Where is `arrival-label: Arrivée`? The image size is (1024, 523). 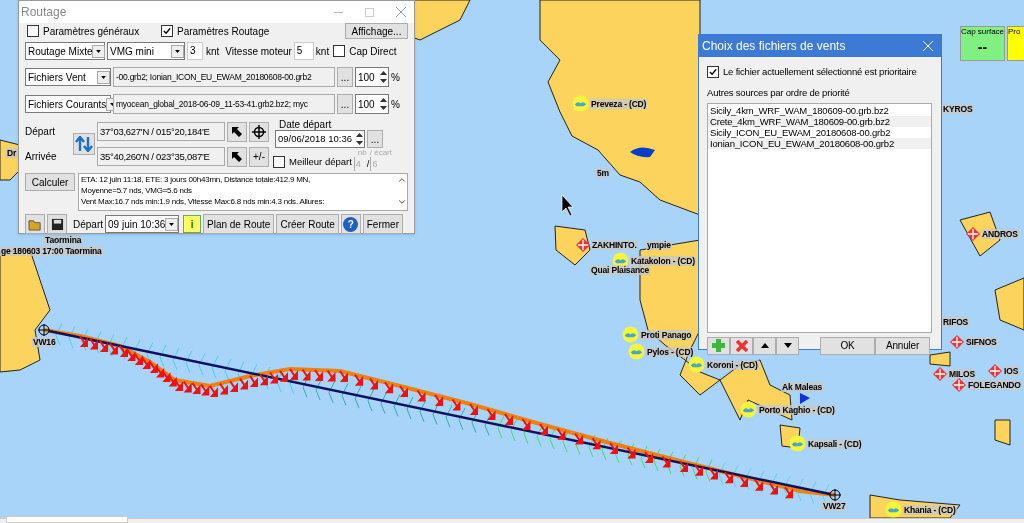 arrival-label: Arrivée is located at coordinates (41, 157).